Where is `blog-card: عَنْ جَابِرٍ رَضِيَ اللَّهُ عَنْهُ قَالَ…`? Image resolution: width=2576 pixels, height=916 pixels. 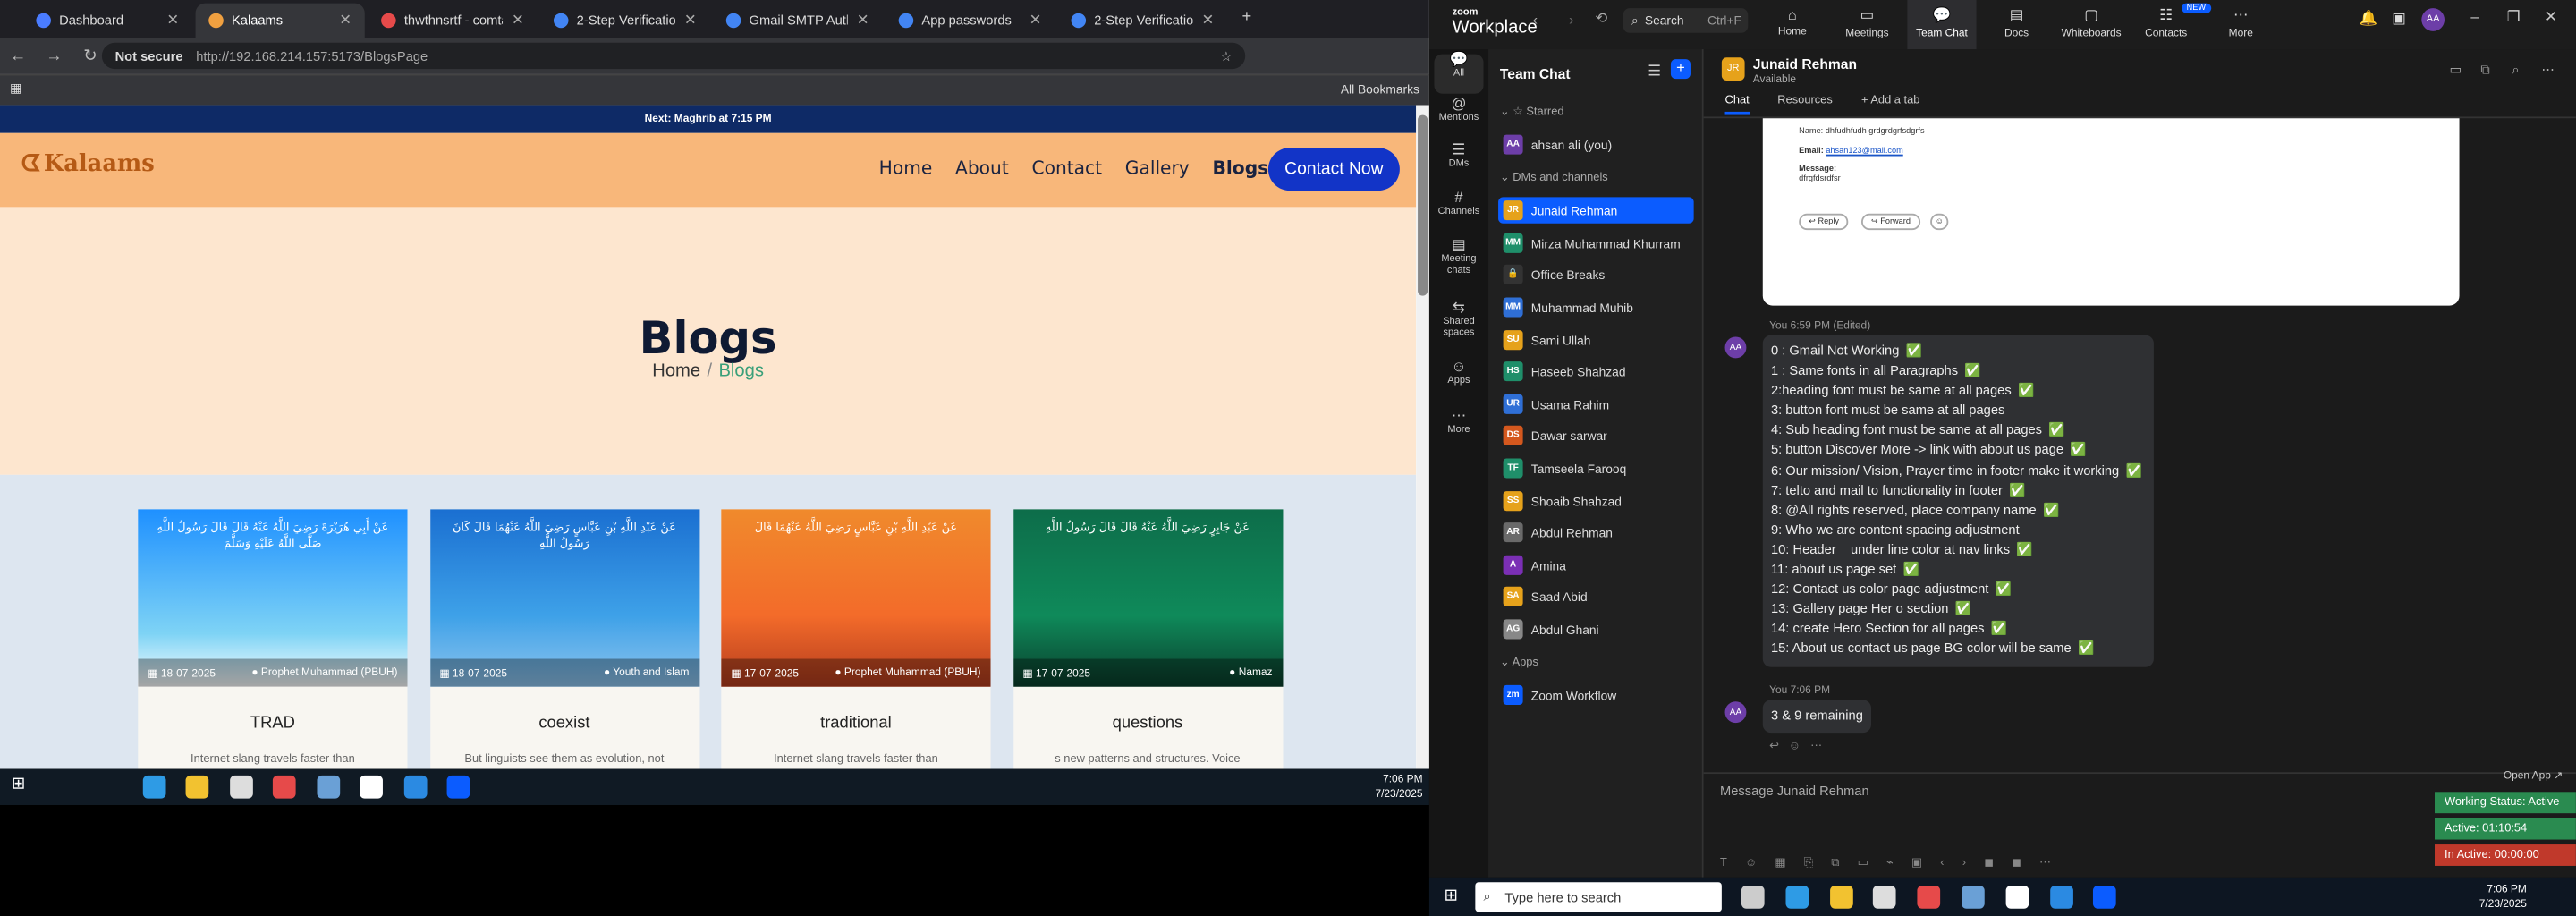 blog-card: عَنْ جَابِرٍ رَضِيَ اللَّهُ عَنْهُ قَالَ… is located at coordinates (1148, 639).